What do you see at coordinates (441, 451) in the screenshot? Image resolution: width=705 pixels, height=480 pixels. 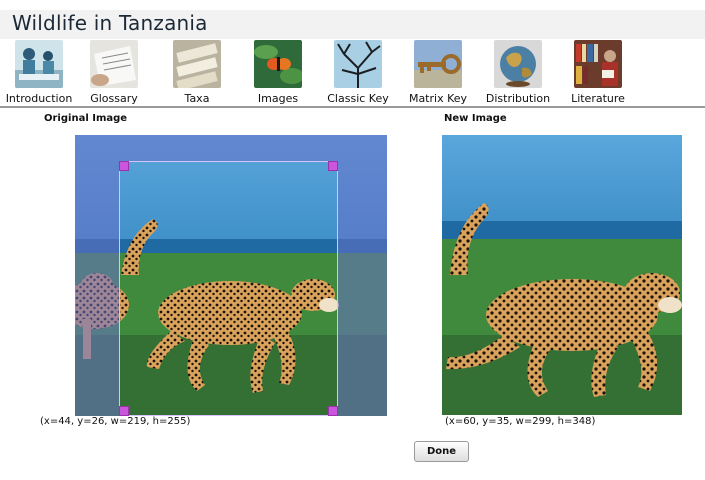 I see `done-button: Done` at bounding box center [441, 451].